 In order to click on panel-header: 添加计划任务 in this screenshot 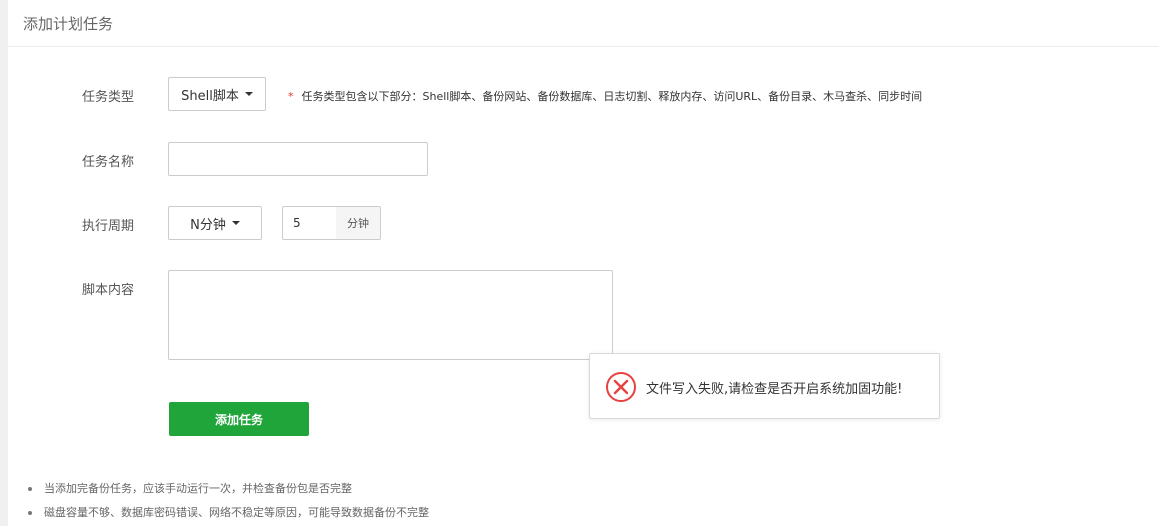, I will do `click(583, 23)`.